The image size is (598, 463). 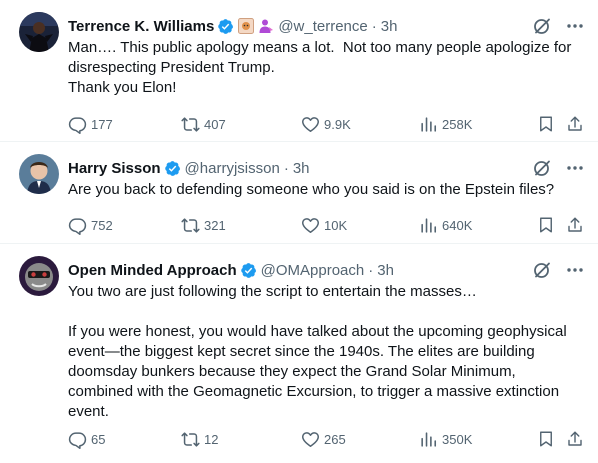 What do you see at coordinates (457, 124) in the screenshot?
I see `views-count: 258K` at bounding box center [457, 124].